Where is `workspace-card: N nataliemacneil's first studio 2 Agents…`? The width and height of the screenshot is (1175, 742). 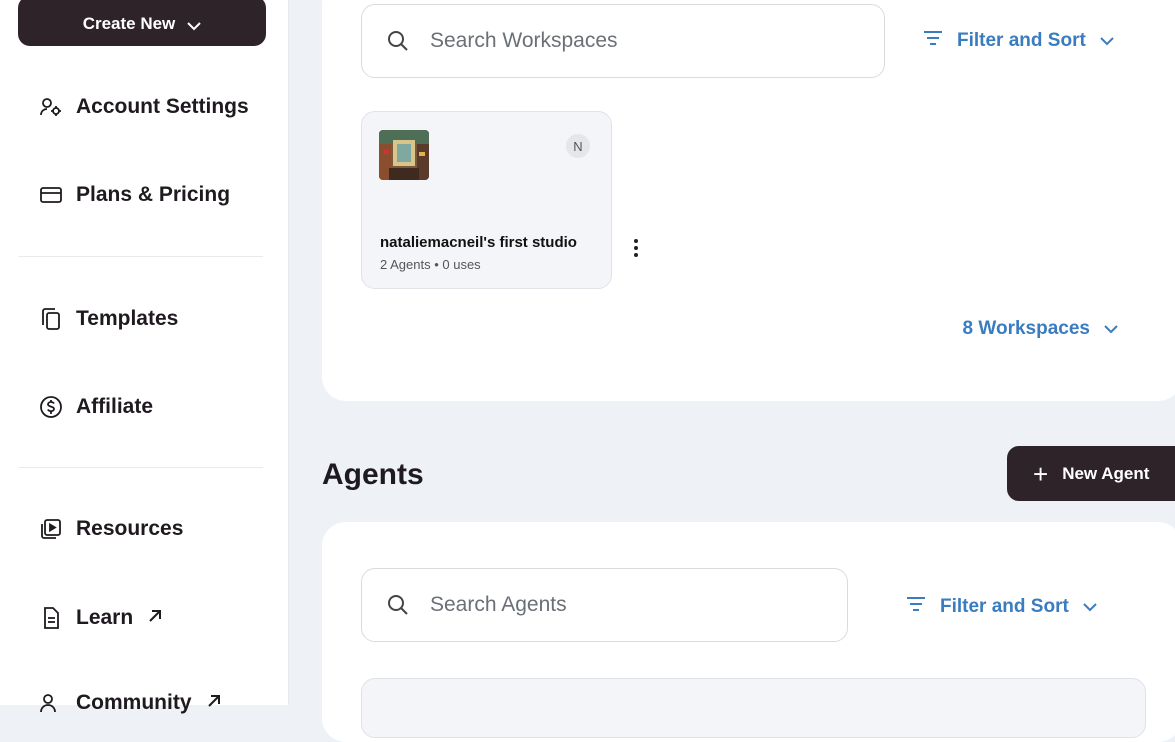 workspace-card: N nataliemacneil's first studio 2 Agents… is located at coordinates (486, 200).